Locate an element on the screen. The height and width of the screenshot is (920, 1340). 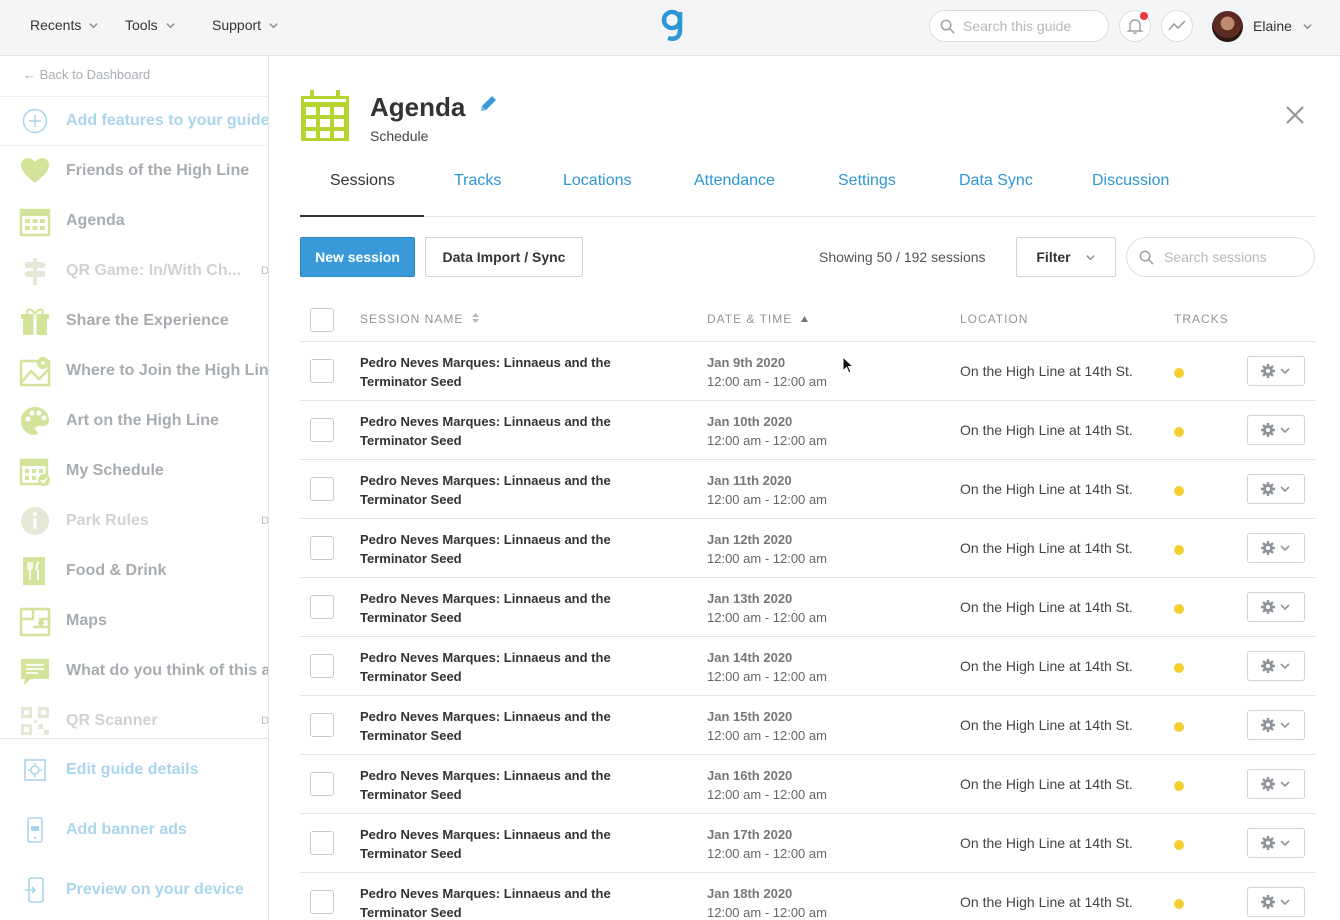
phone-icon is located at coordinates (35, 830).